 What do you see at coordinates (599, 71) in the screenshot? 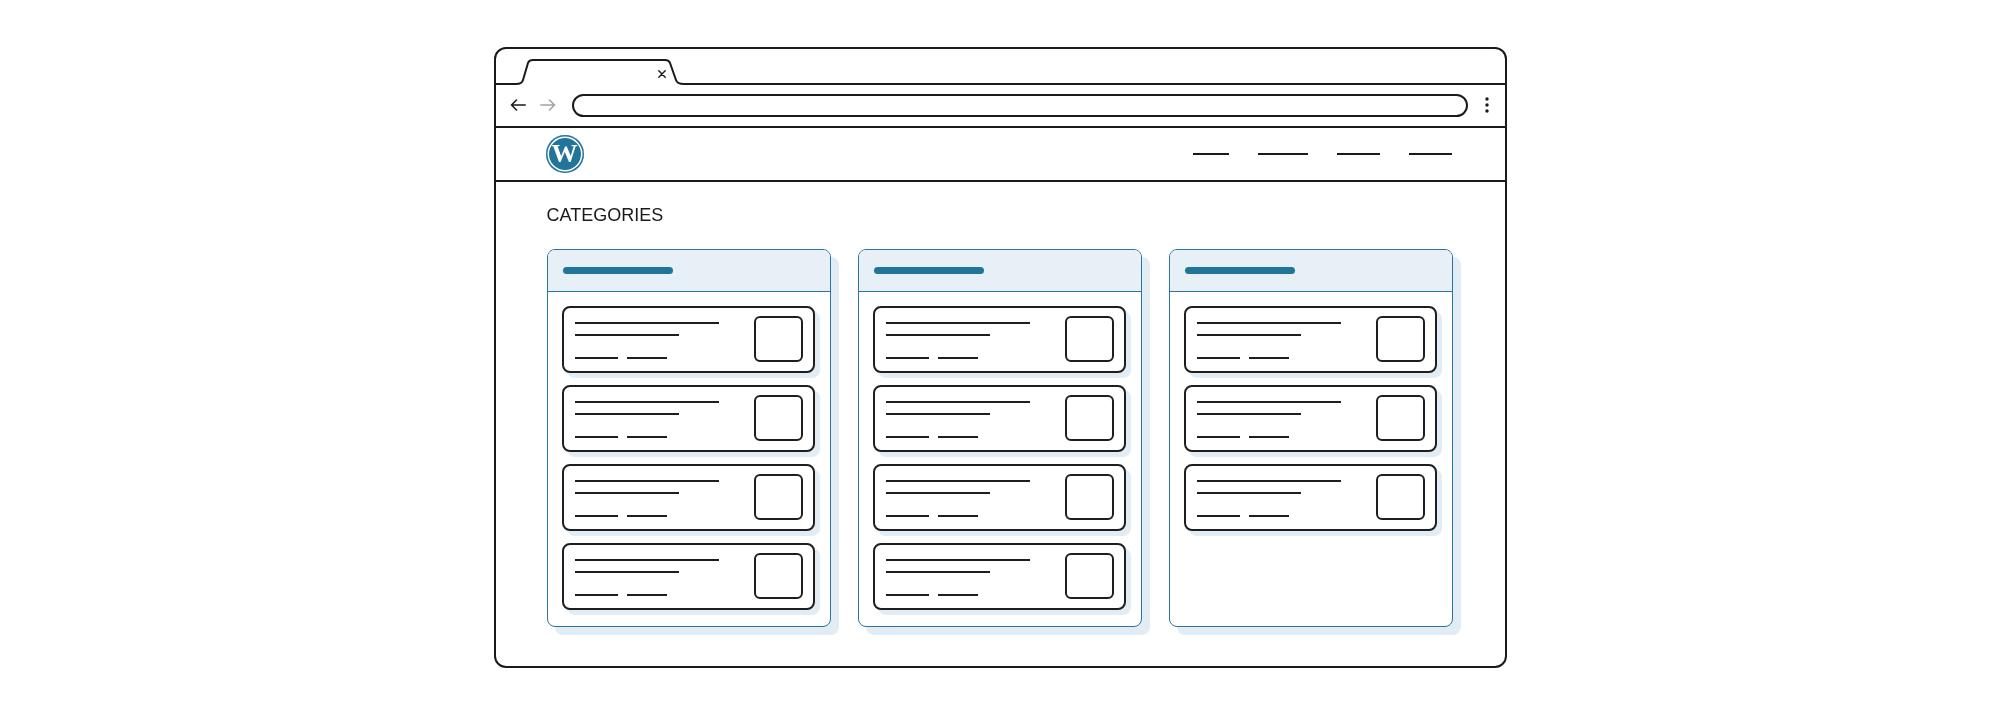
I see `browser-tab` at bounding box center [599, 71].